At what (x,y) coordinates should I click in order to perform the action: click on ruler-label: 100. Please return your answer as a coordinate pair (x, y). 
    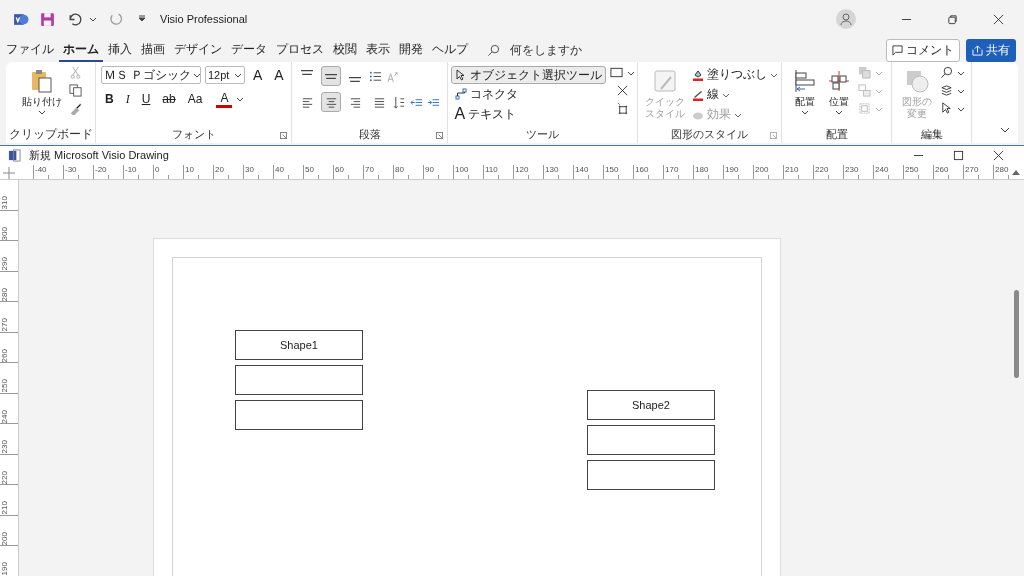
    Looking at the image, I should click on (462, 169).